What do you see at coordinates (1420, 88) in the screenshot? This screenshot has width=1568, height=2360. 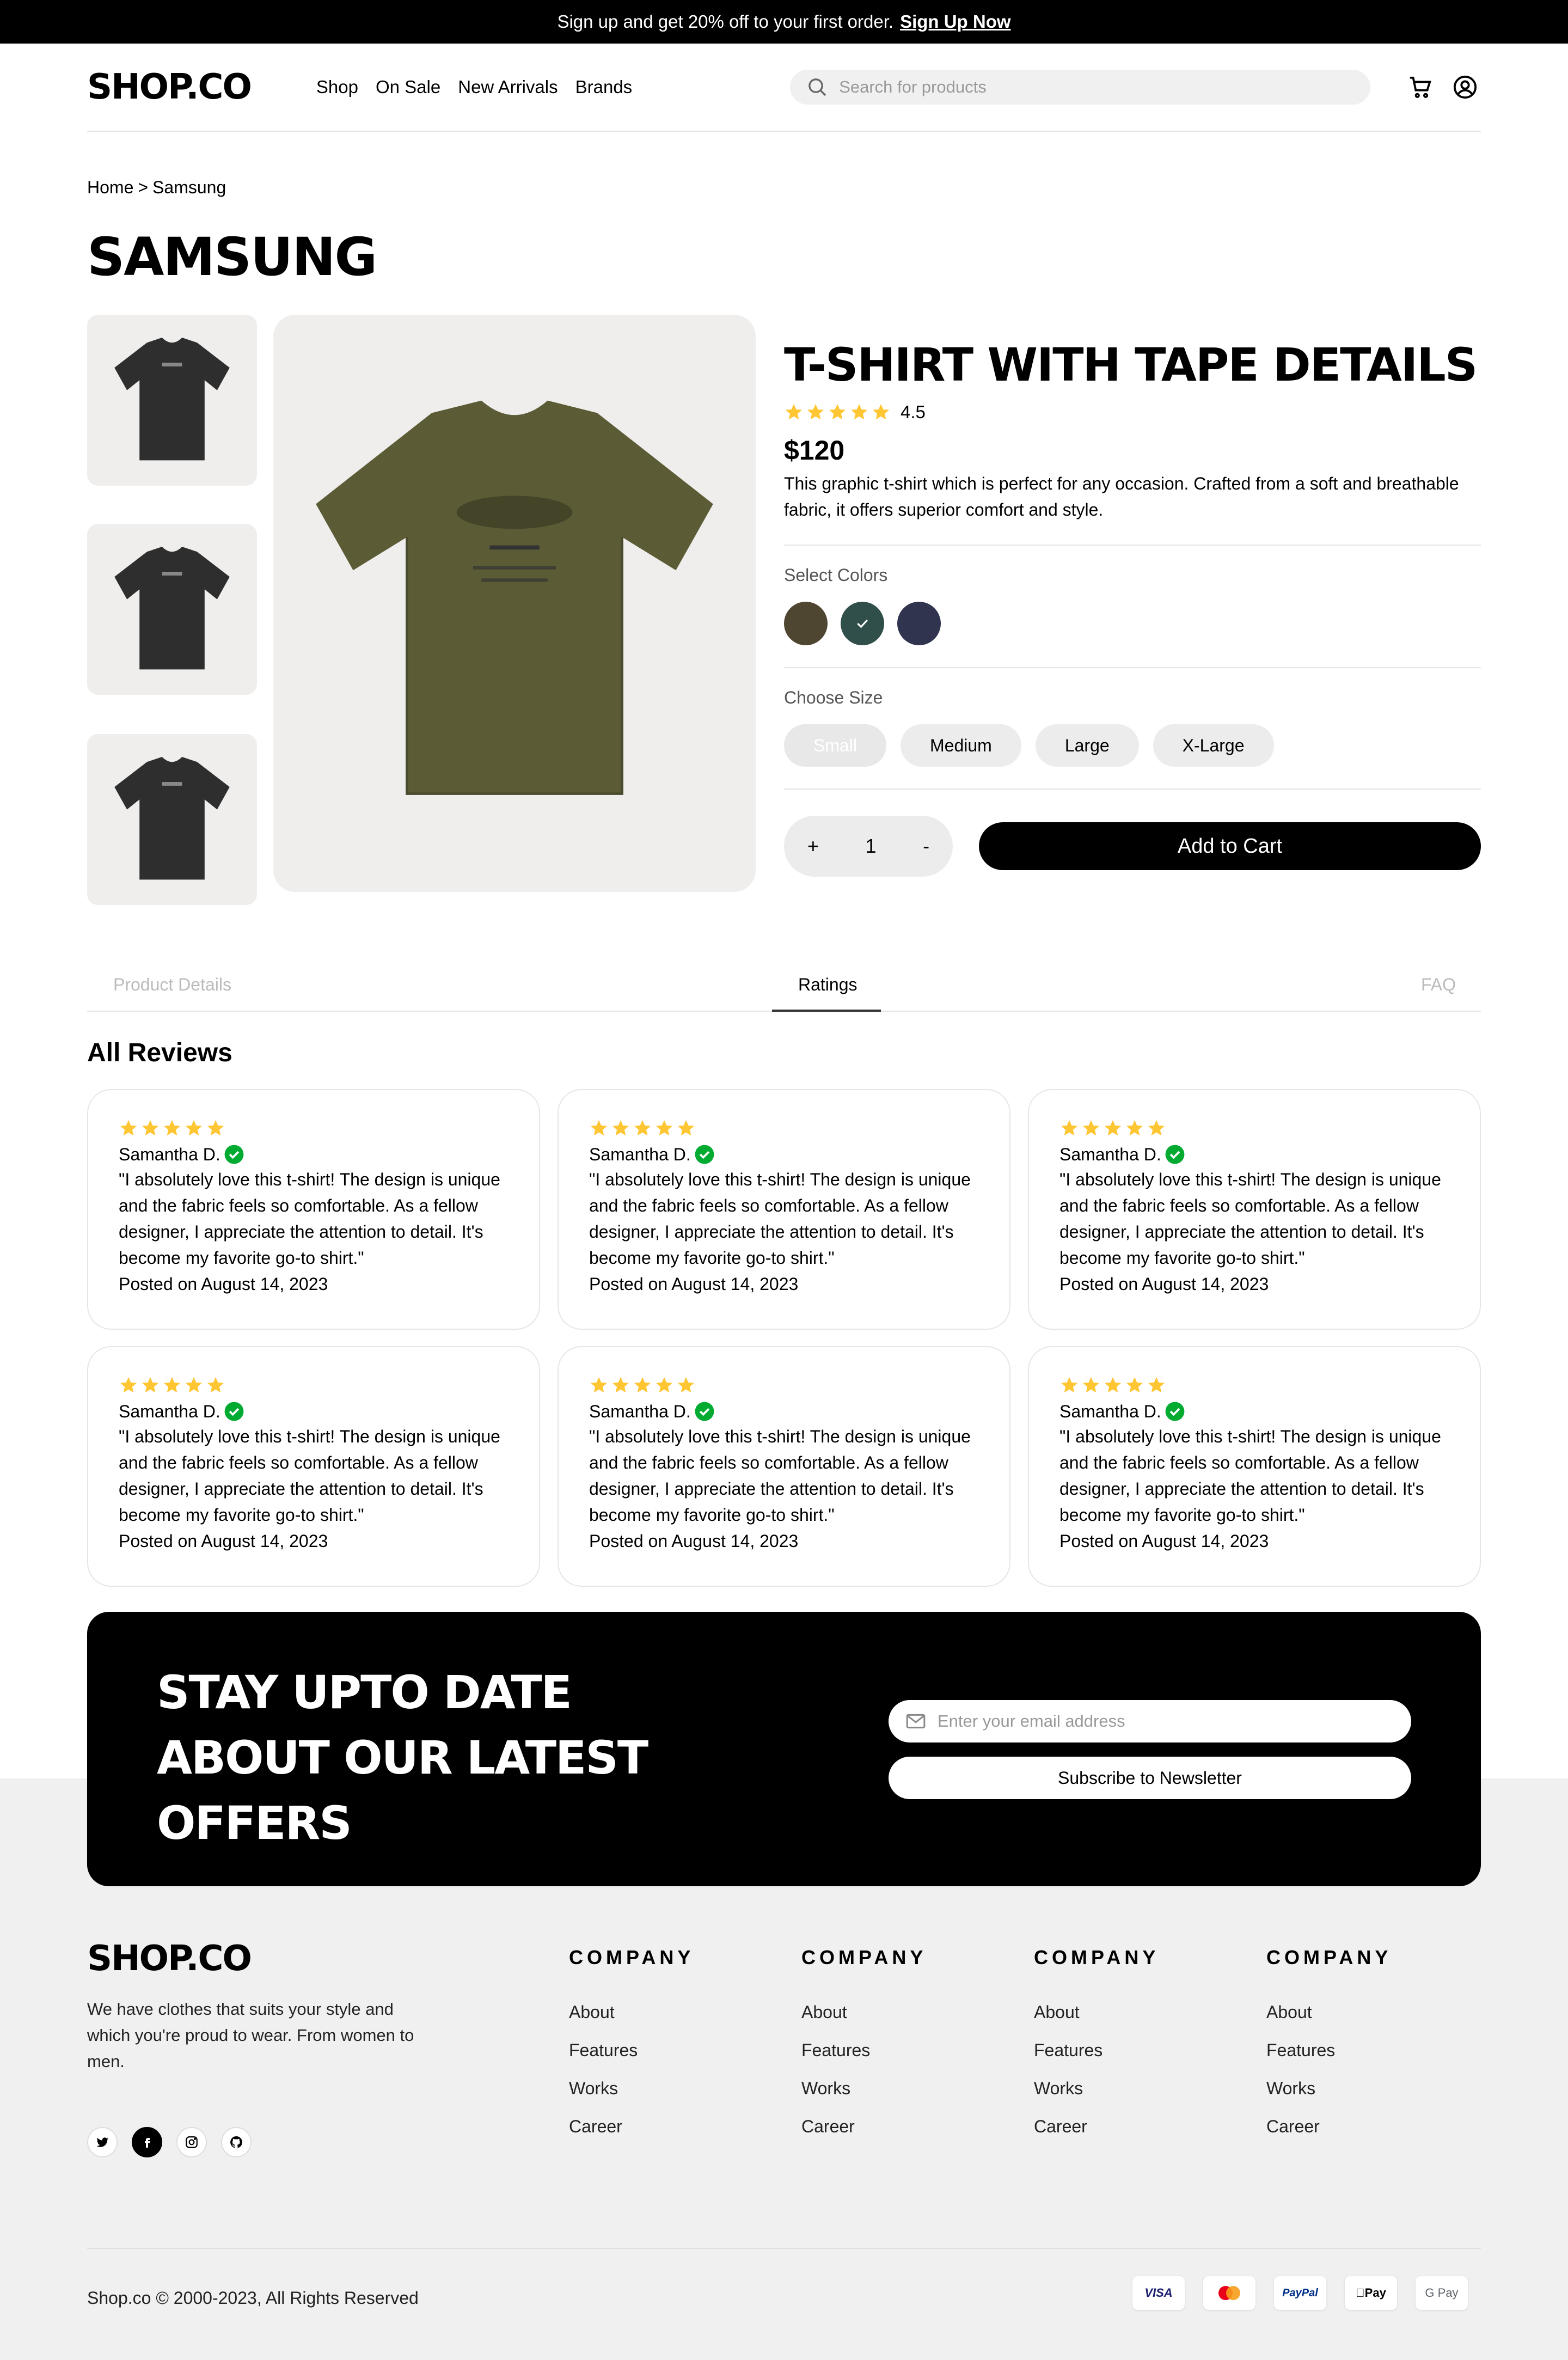 I see `cart-icon` at bounding box center [1420, 88].